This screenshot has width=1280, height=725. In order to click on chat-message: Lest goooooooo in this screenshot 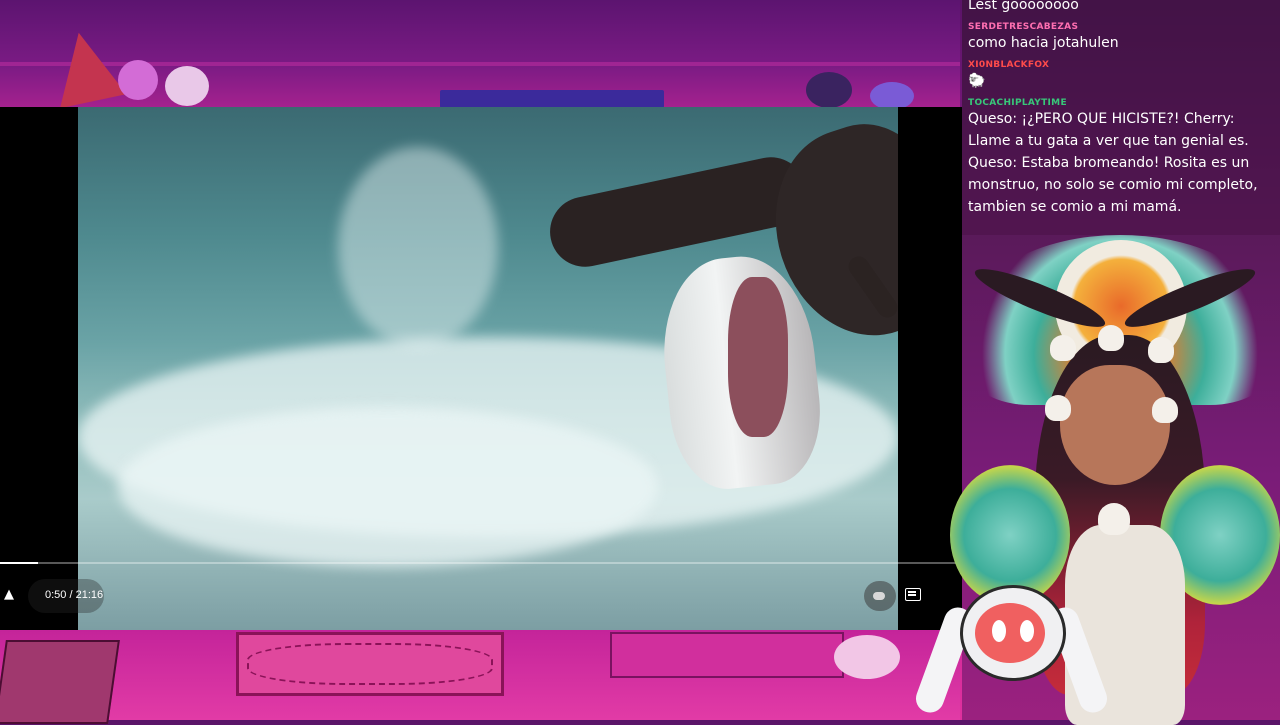, I will do `click(1121, 10)`.